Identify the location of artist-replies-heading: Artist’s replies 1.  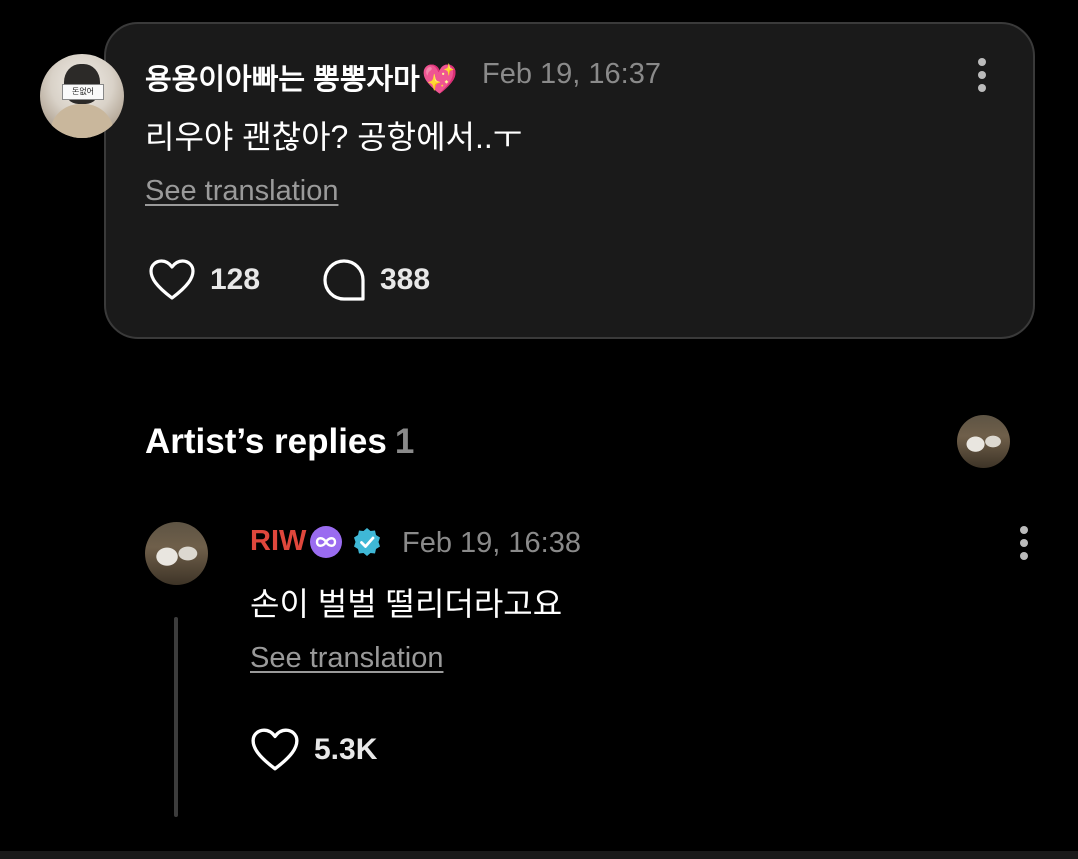
(279, 442).